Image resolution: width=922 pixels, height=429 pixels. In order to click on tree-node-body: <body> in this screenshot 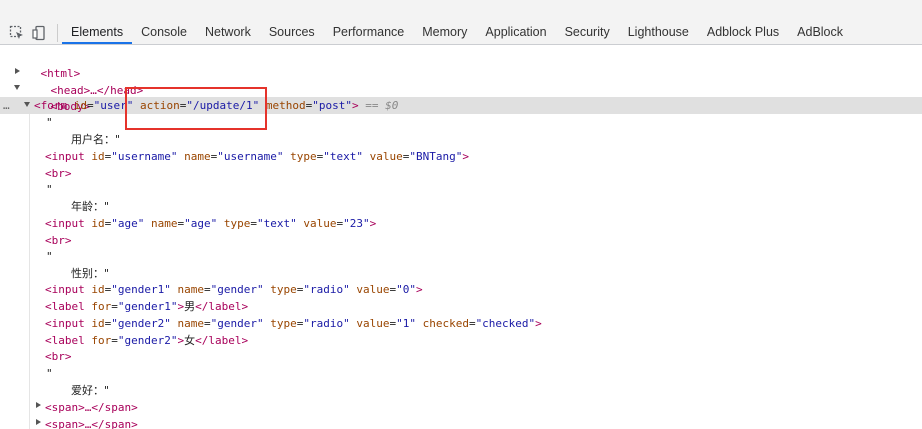, I will do `click(57, 97)`.